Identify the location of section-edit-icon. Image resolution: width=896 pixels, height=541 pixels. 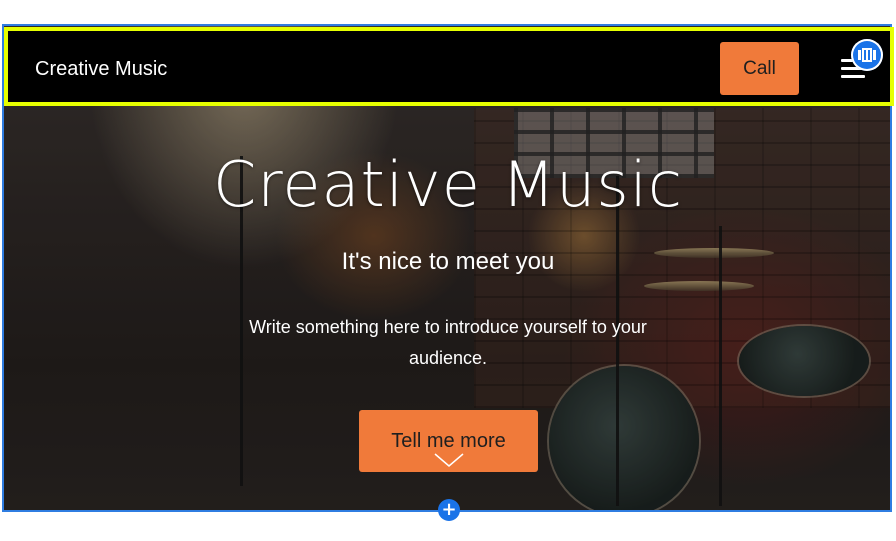
(867, 55).